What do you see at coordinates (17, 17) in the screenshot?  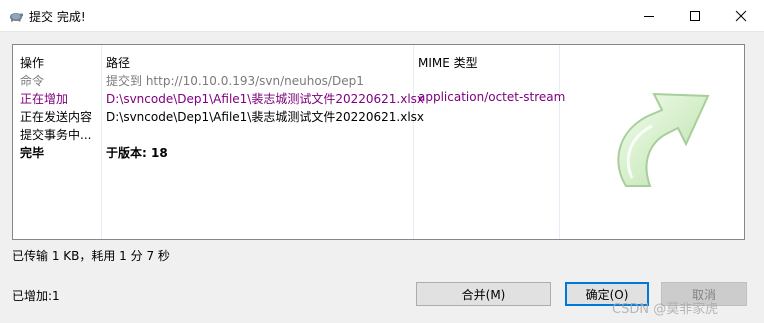 I see `tortoise-icon` at bounding box center [17, 17].